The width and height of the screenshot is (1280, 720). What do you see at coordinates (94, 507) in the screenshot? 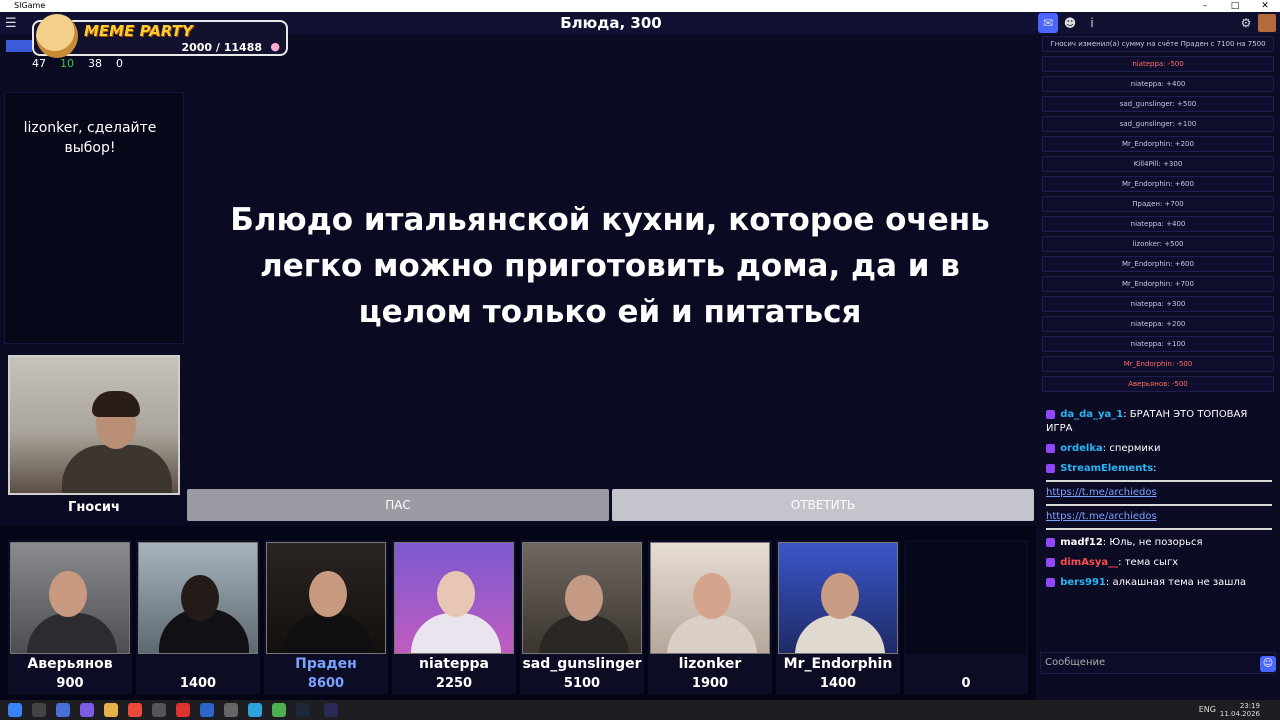
I see `host-name: Гносич` at bounding box center [94, 507].